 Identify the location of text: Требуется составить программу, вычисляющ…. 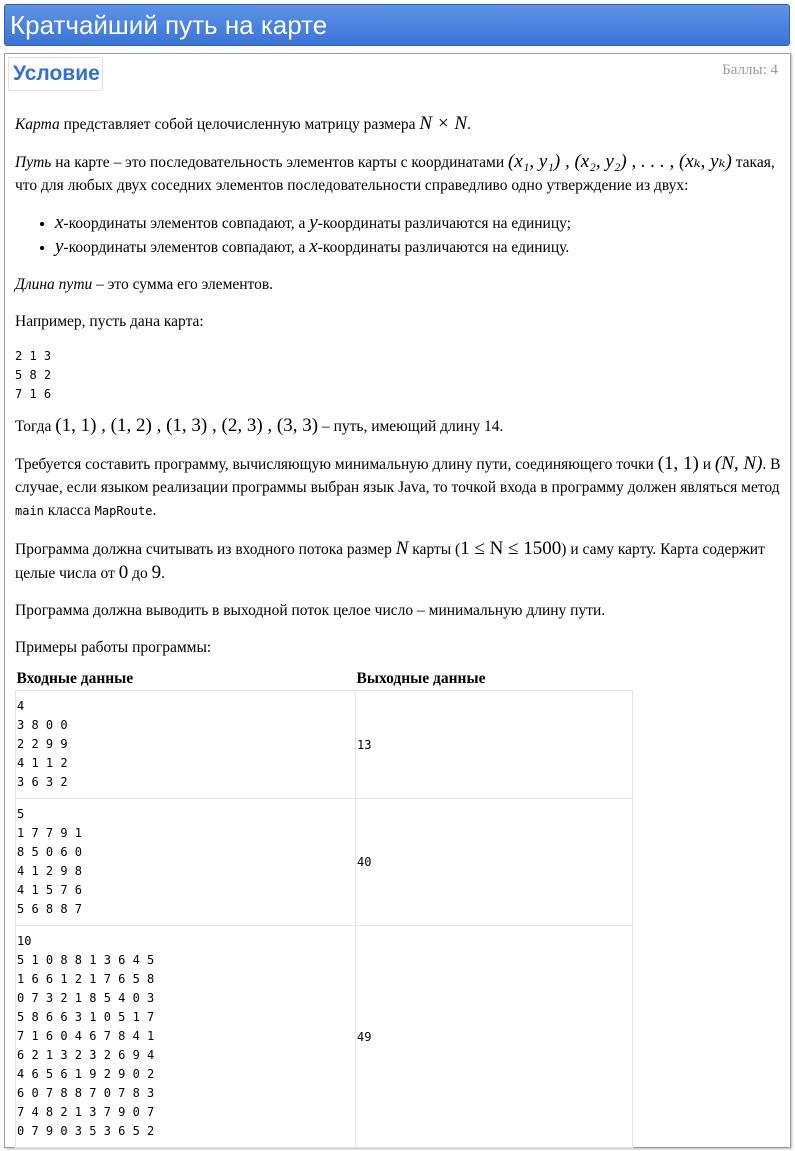
(336, 464).